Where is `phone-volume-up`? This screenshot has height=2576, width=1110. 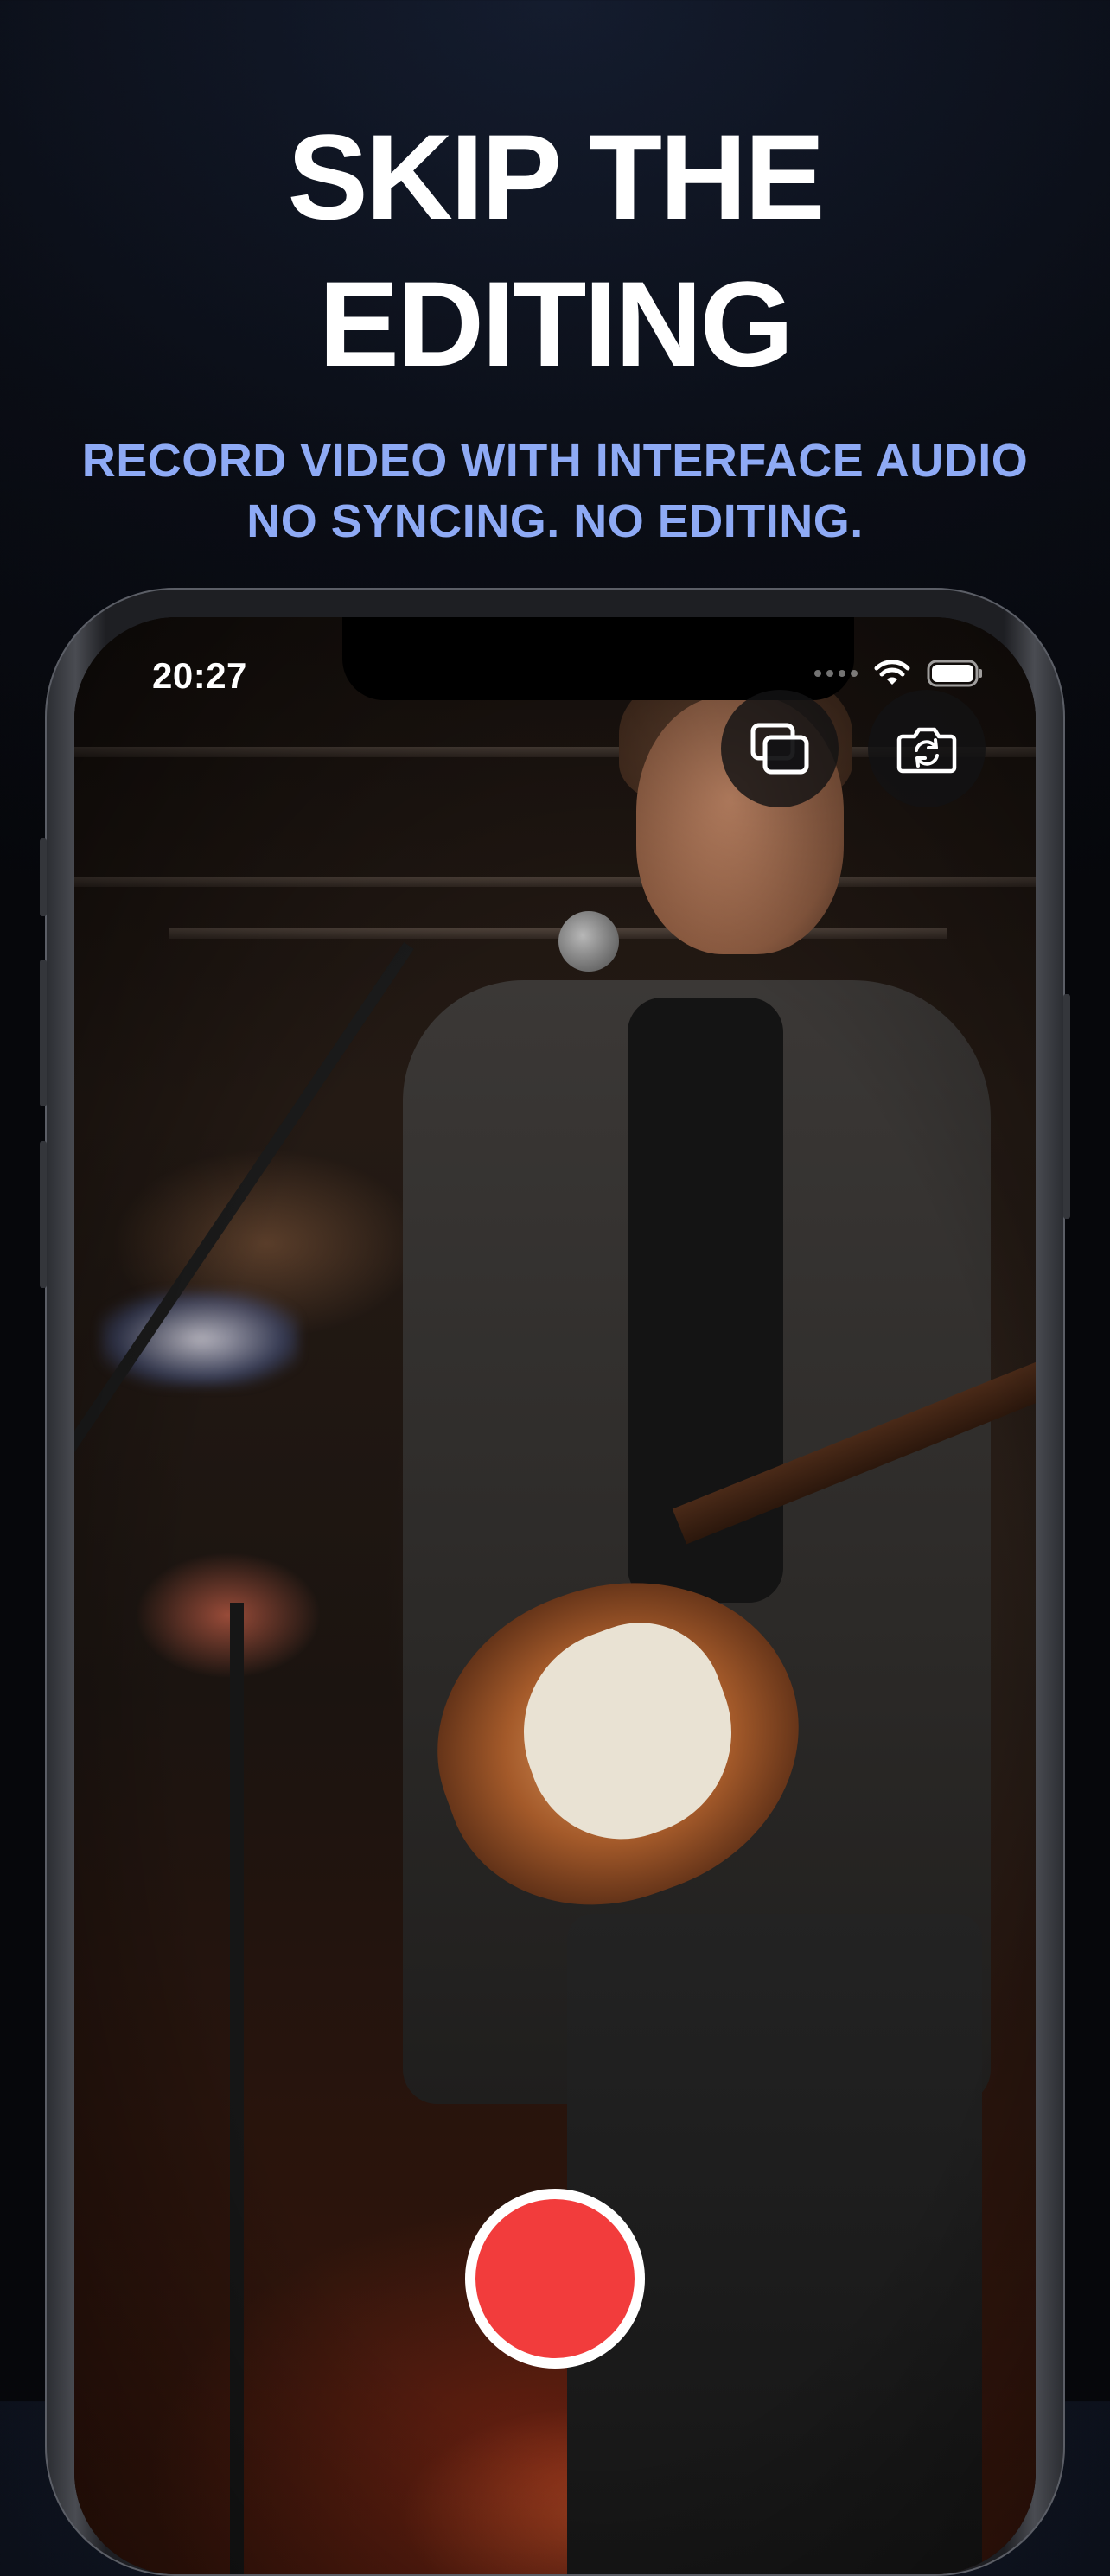
phone-volume-up is located at coordinates (43, 1033).